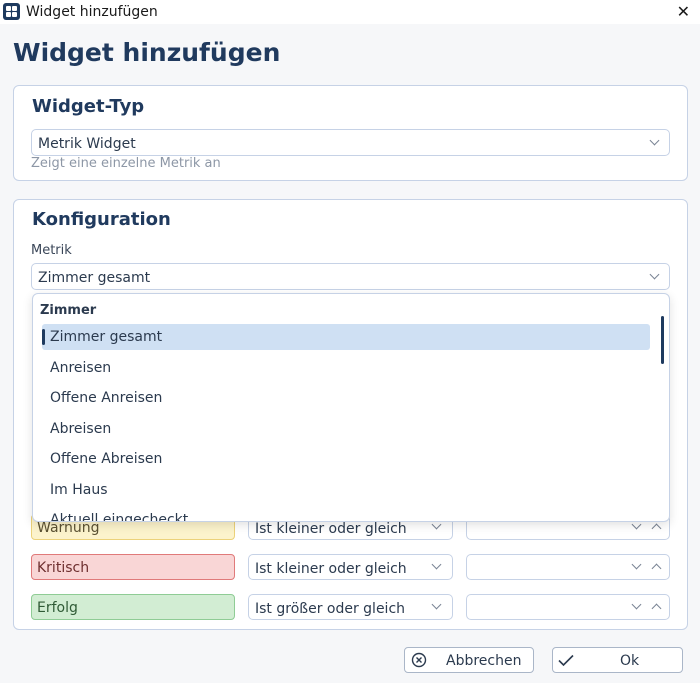  What do you see at coordinates (68, 310) in the screenshot?
I see `dropdown-group-header: Zimmer` at bounding box center [68, 310].